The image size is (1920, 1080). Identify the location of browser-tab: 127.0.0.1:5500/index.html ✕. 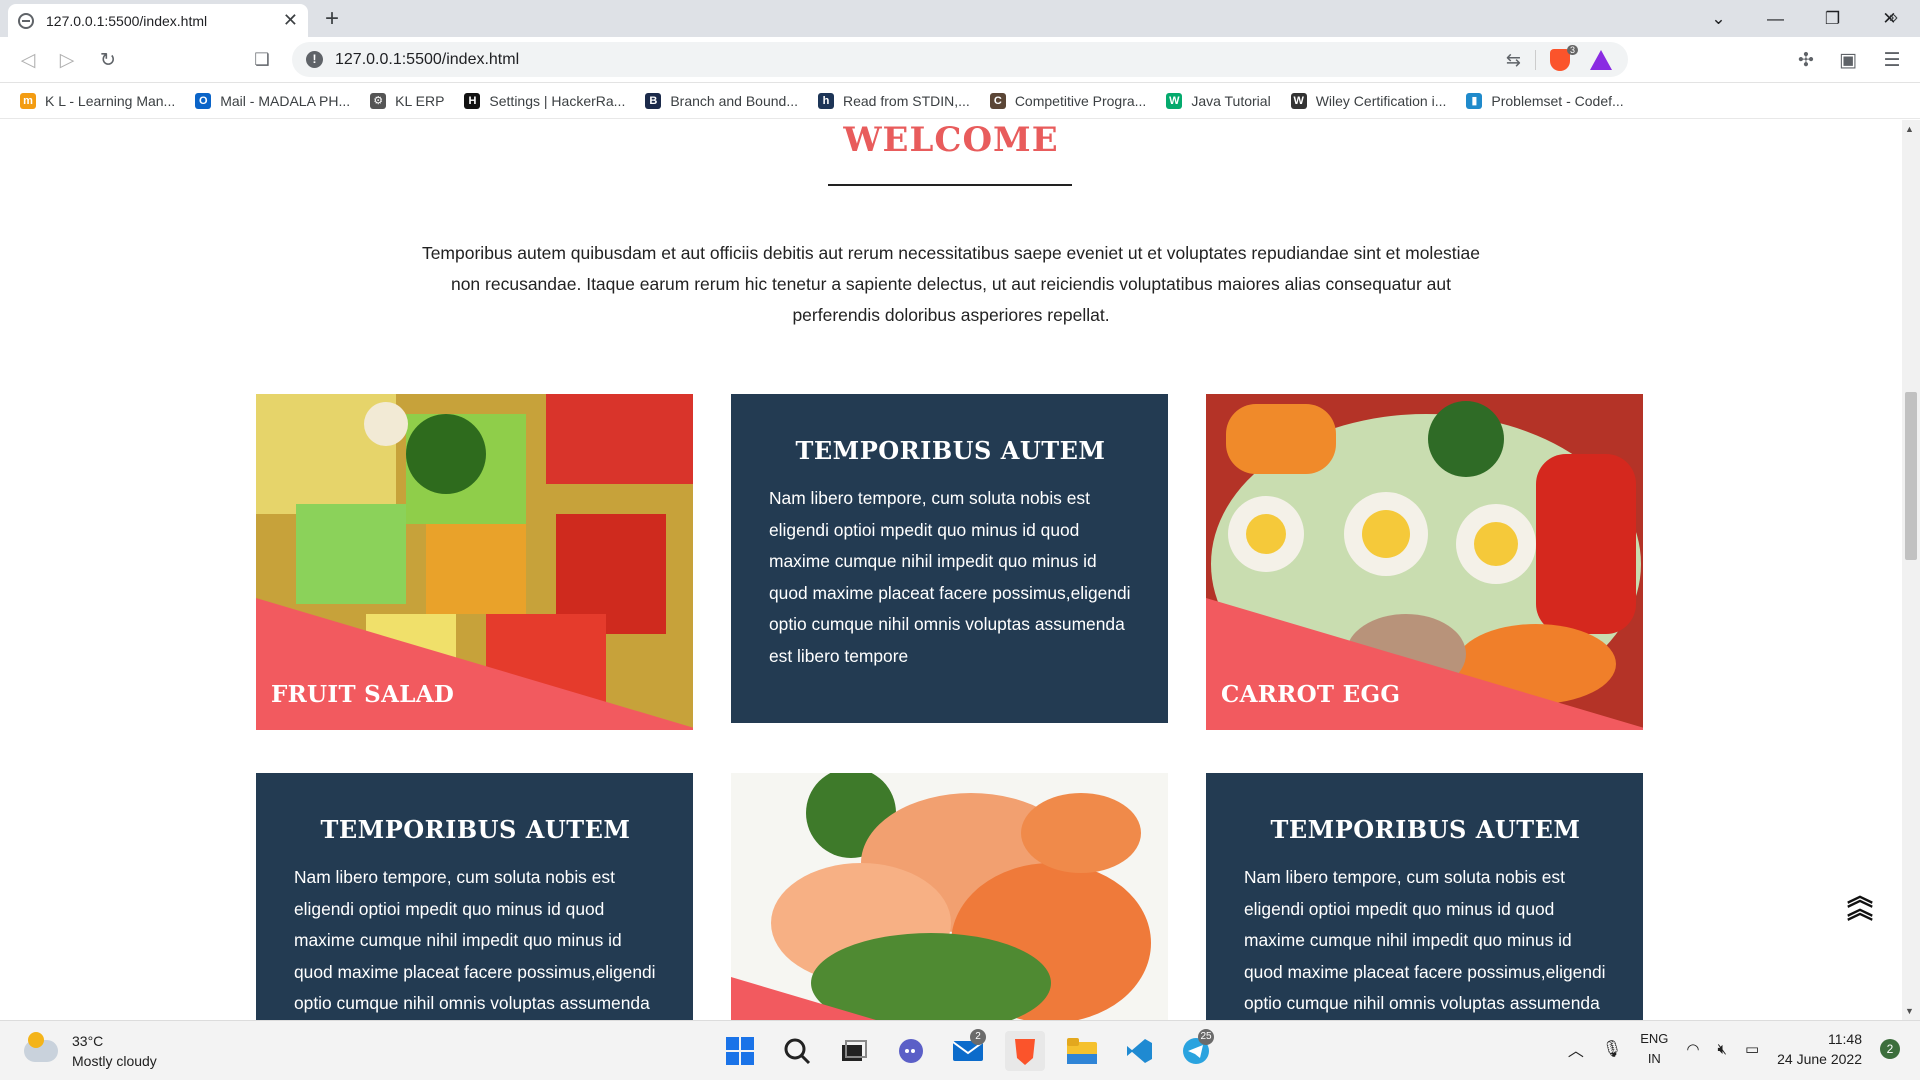
(158, 20).